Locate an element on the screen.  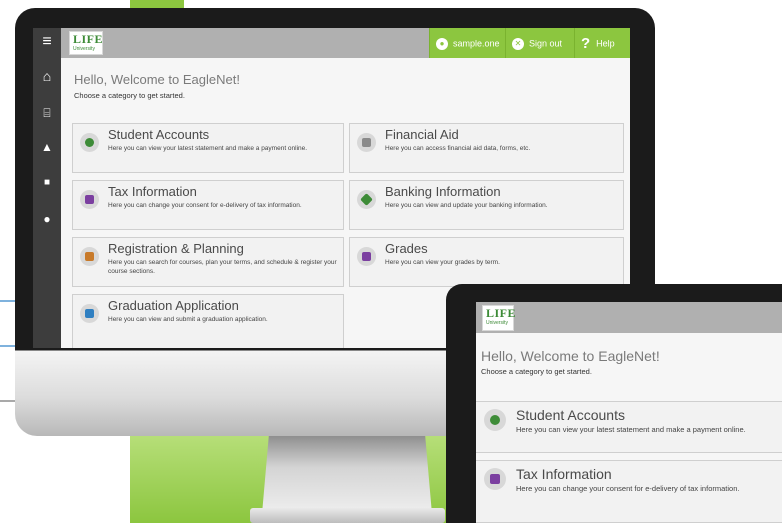
book-icon: ■ is located at coordinates (47, 183).